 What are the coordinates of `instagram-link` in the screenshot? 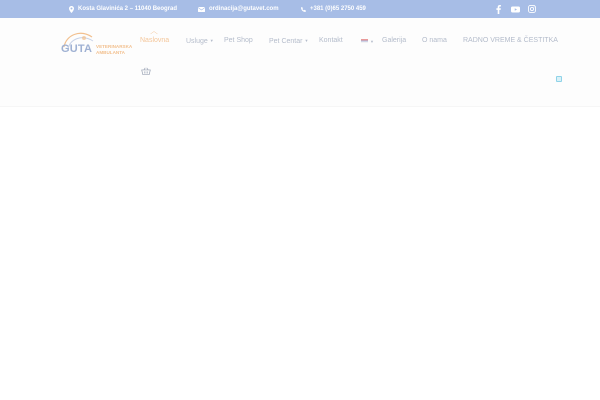 It's located at (532, 9).